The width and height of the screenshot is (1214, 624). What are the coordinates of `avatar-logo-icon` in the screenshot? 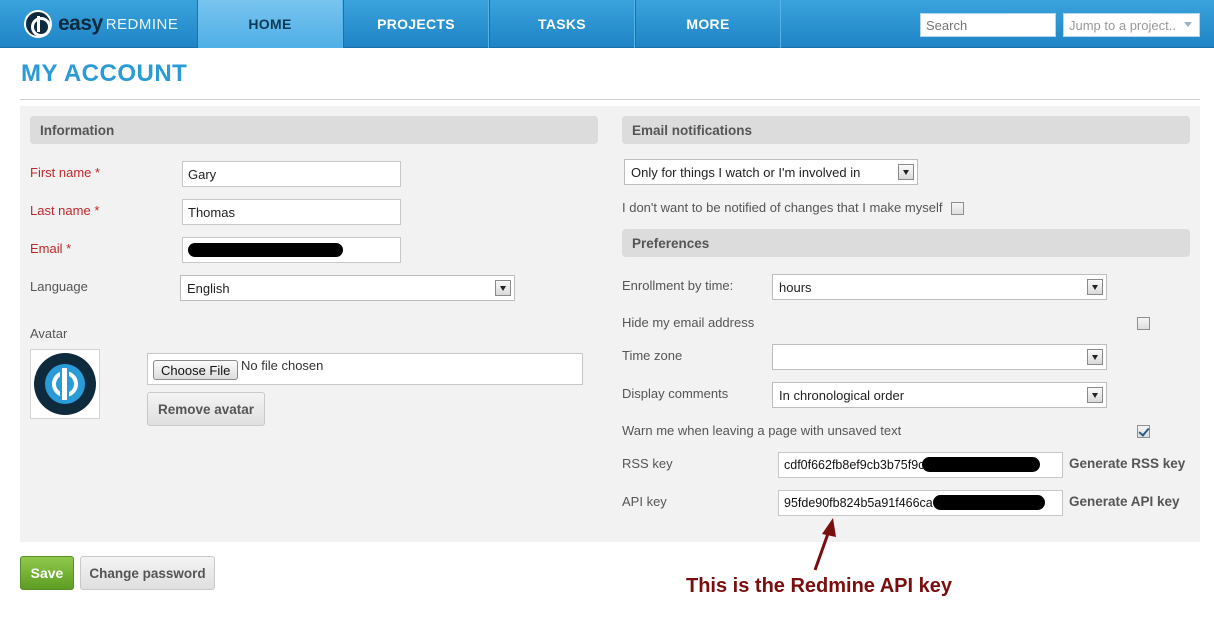 It's located at (65, 384).